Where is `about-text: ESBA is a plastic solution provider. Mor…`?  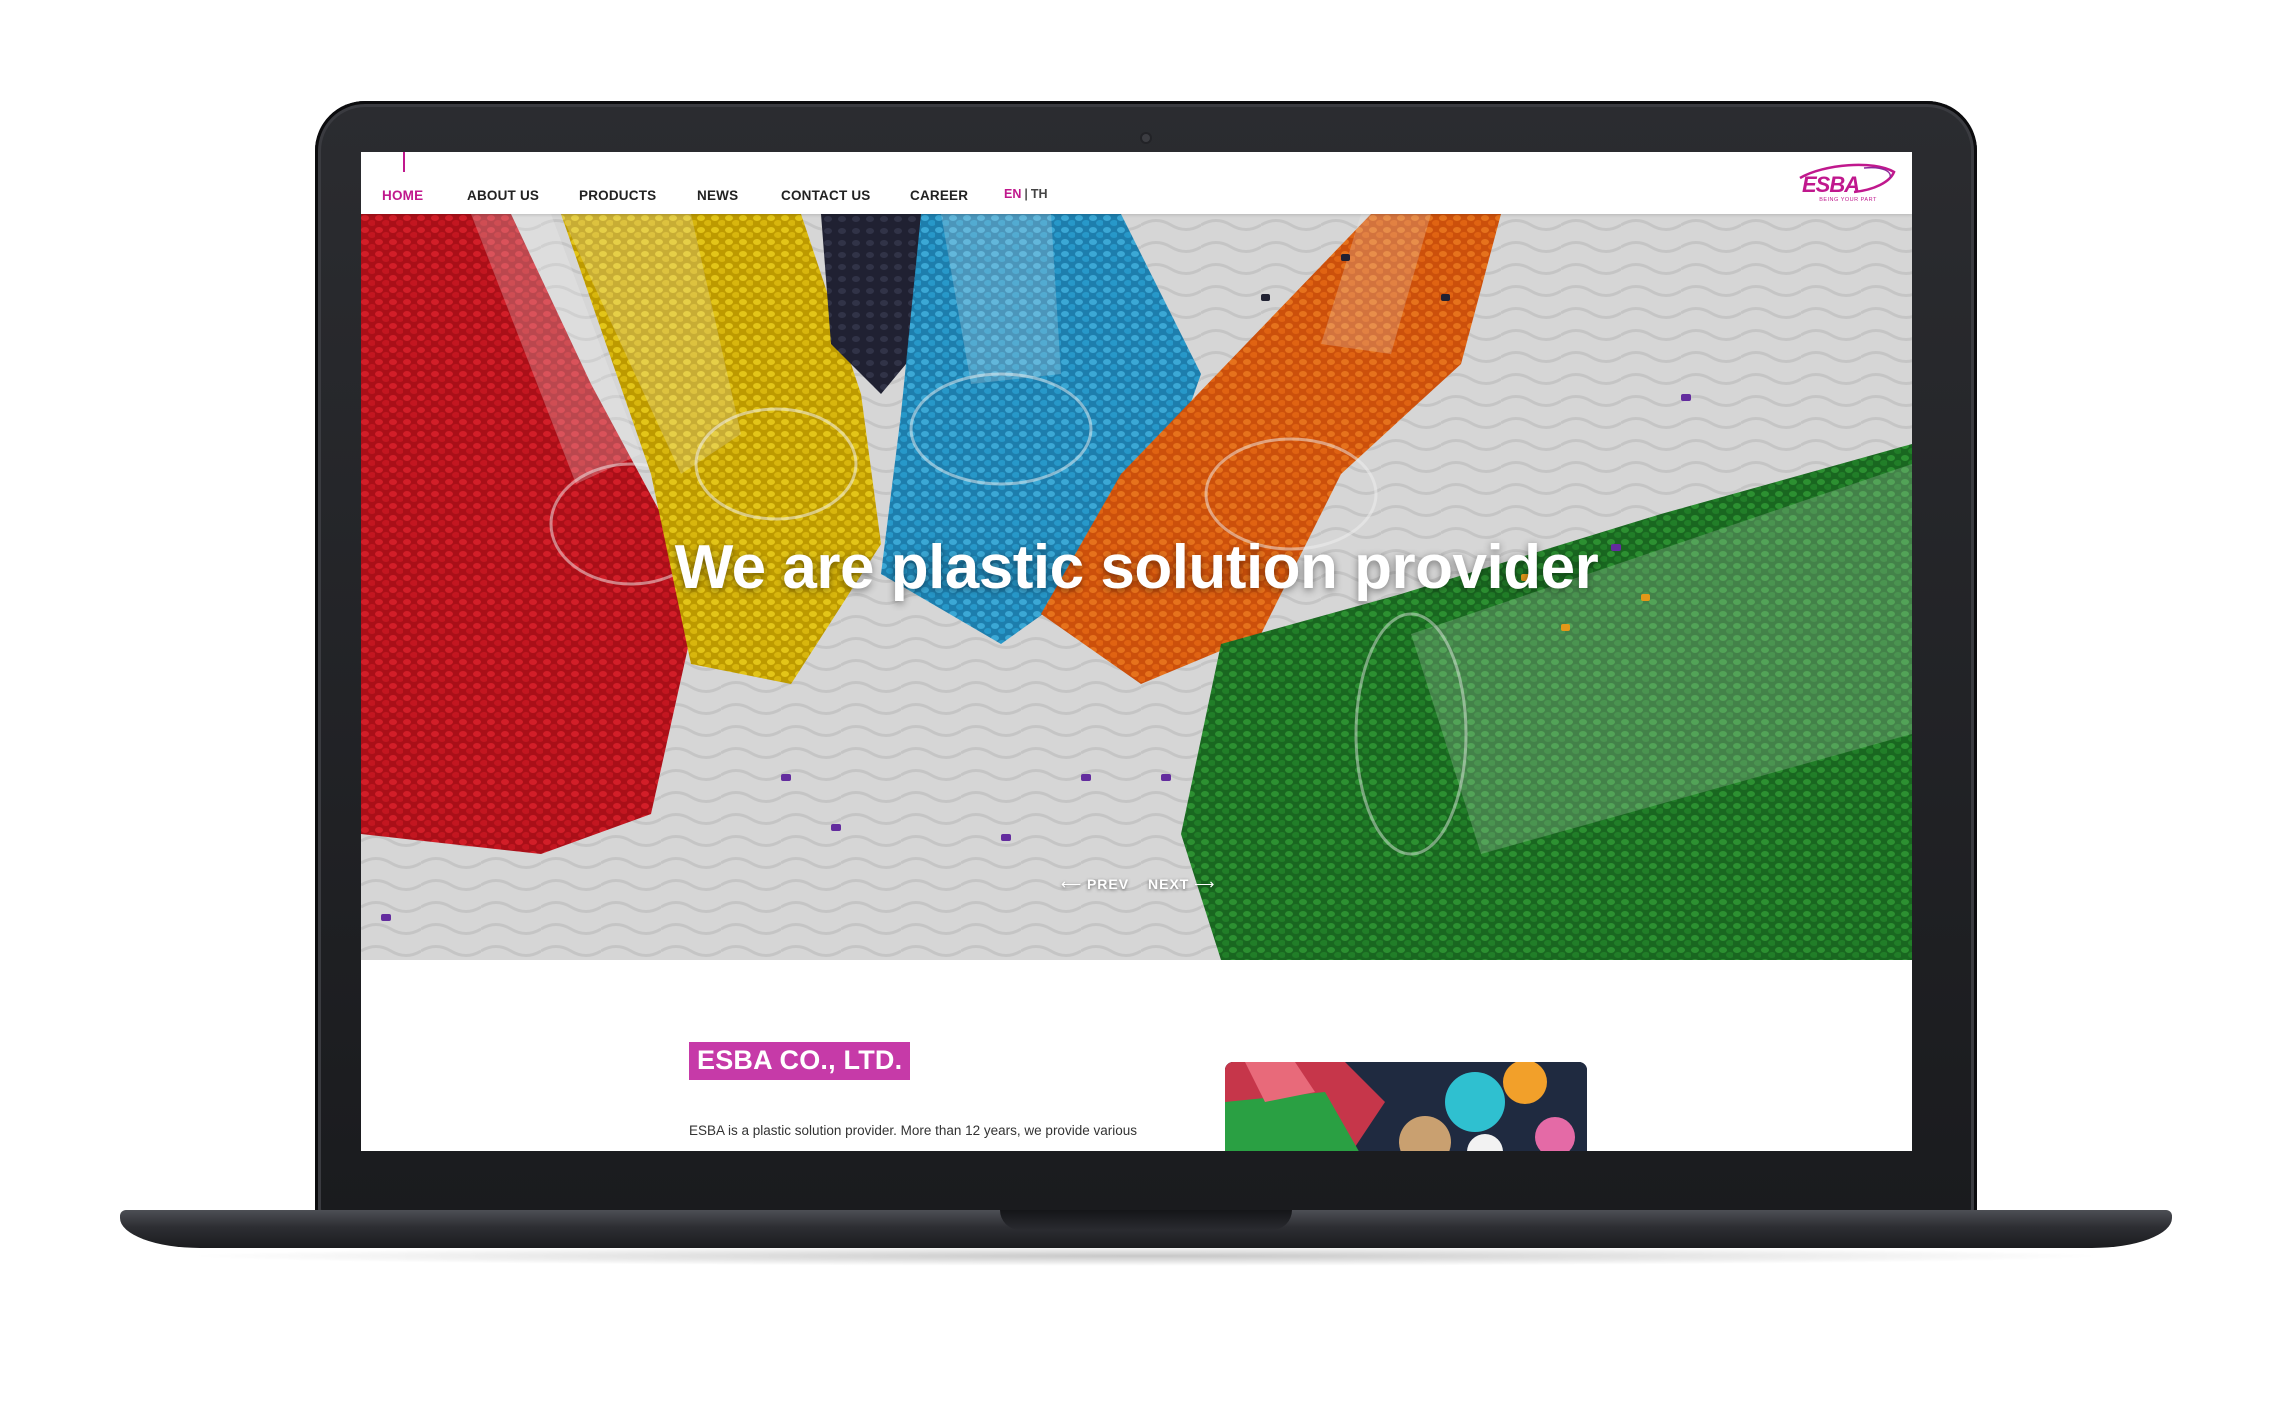
about-text: ESBA is a plastic solution provider. Mor… is located at coordinates (913, 1130).